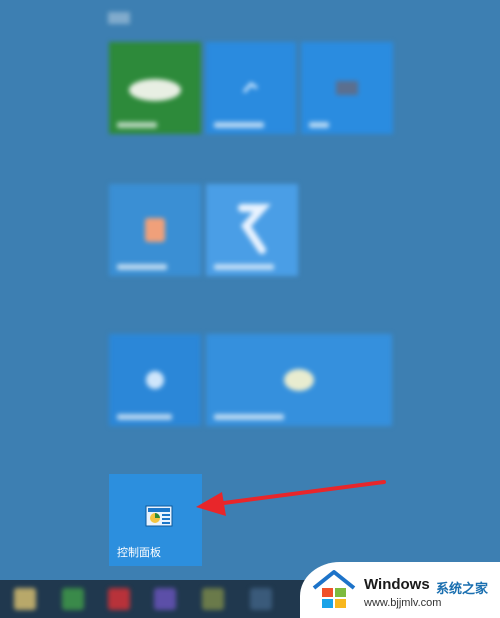 The image size is (500, 618). I want to click on cloud-icon, so click(155, 90).